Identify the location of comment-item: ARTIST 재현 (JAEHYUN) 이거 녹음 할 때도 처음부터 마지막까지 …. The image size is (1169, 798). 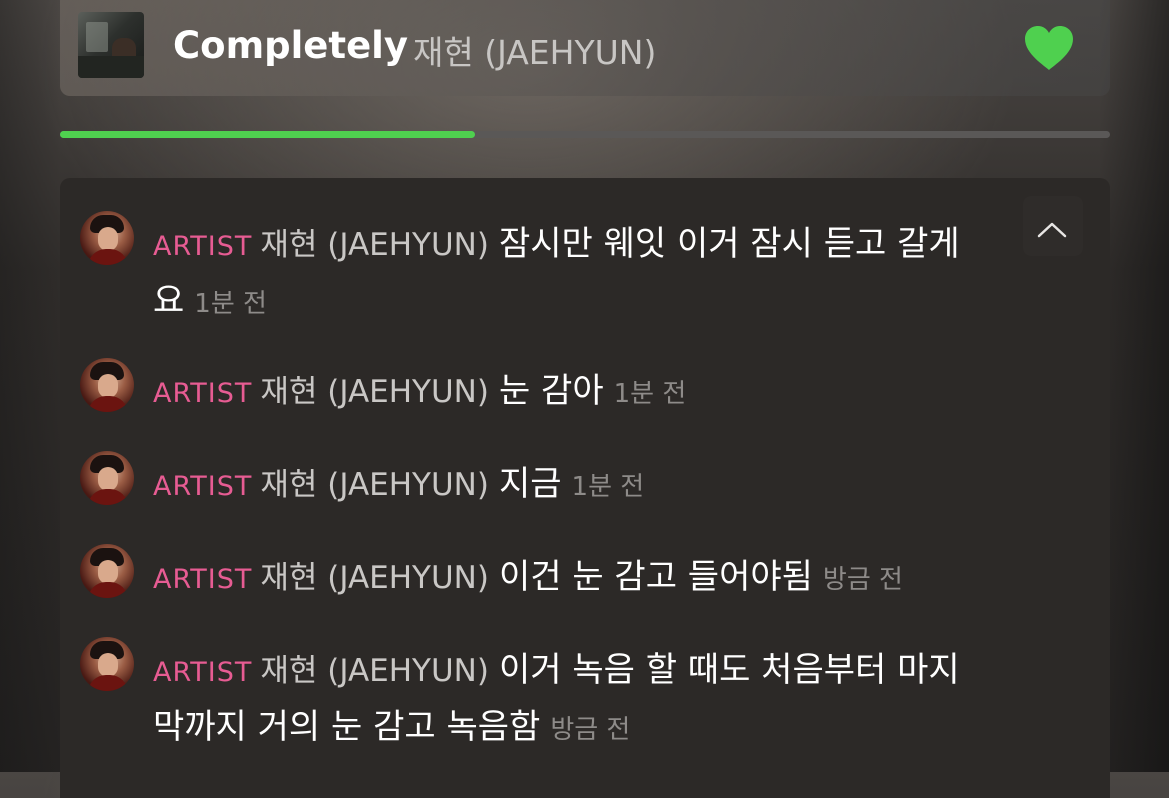
(530, 692).